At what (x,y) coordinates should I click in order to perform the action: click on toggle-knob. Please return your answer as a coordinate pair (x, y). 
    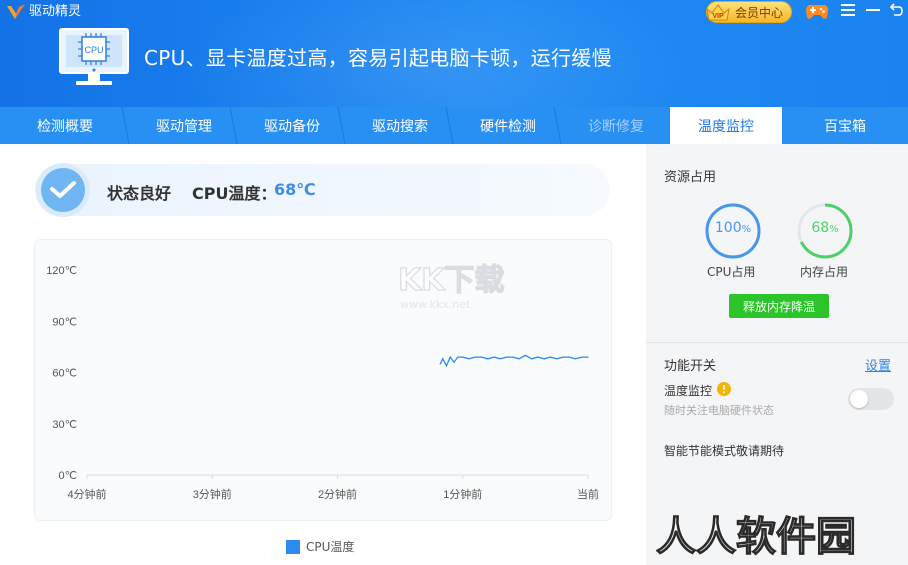
    Looking at the image, I should click on (859, 399).